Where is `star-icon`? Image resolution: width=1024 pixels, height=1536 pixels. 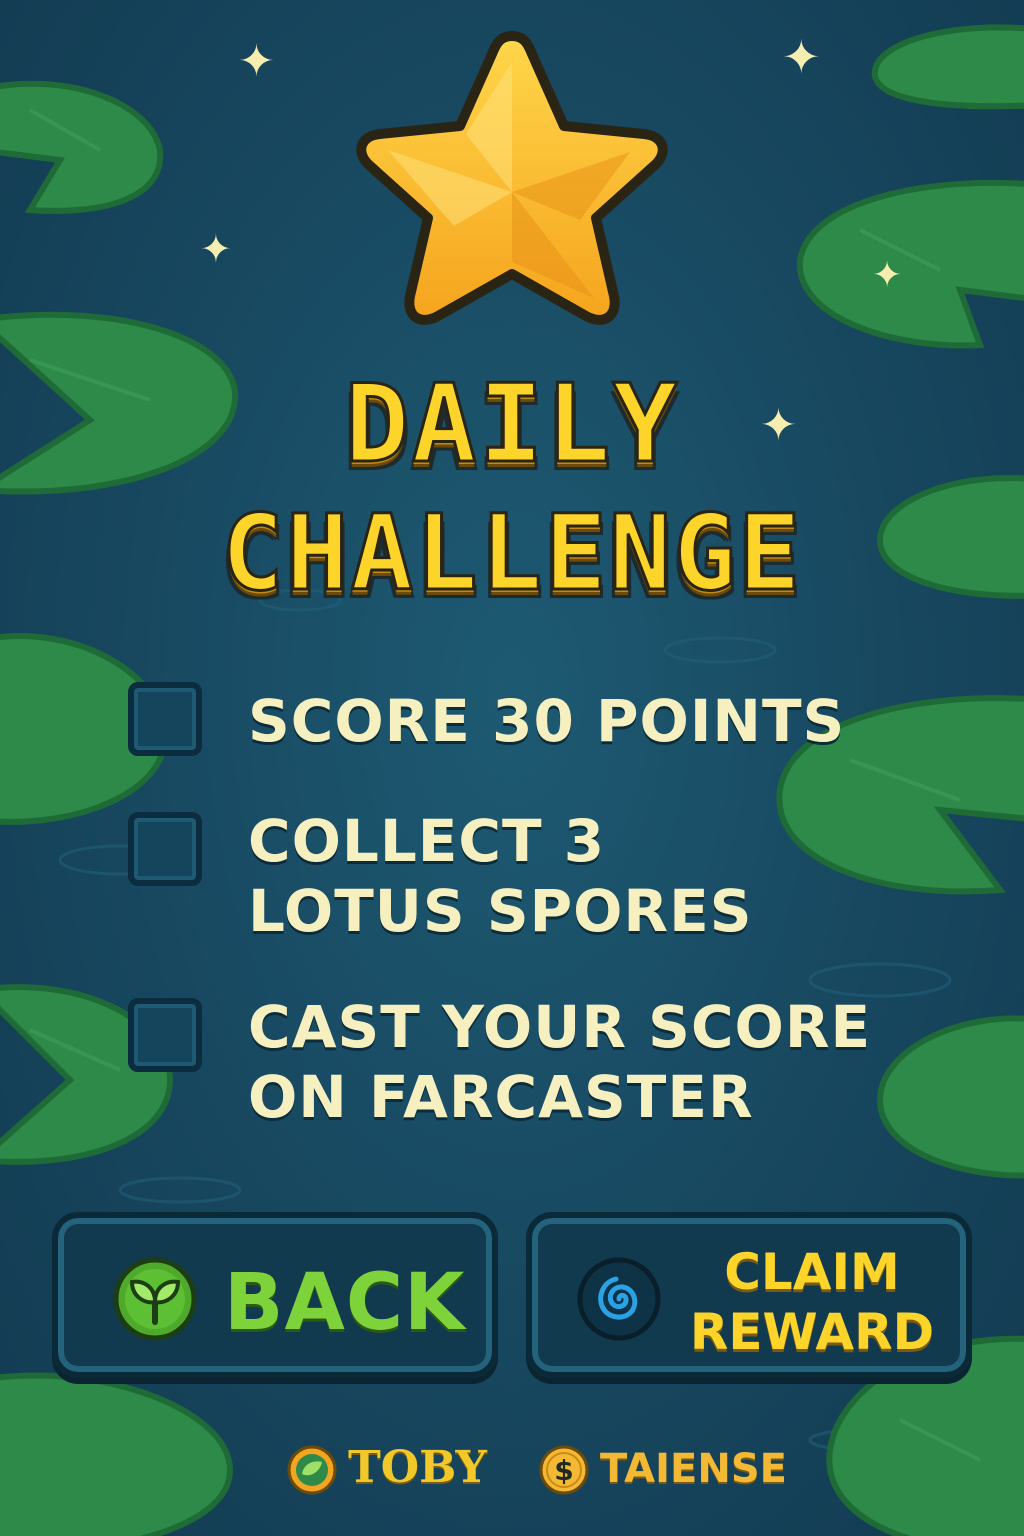
star-icon is located at coordinates (512, 182).